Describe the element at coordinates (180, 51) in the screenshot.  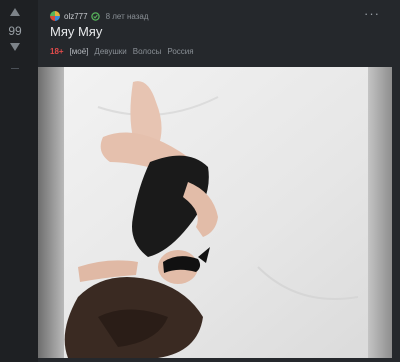
I see `tag-russia: Россия` at that location.